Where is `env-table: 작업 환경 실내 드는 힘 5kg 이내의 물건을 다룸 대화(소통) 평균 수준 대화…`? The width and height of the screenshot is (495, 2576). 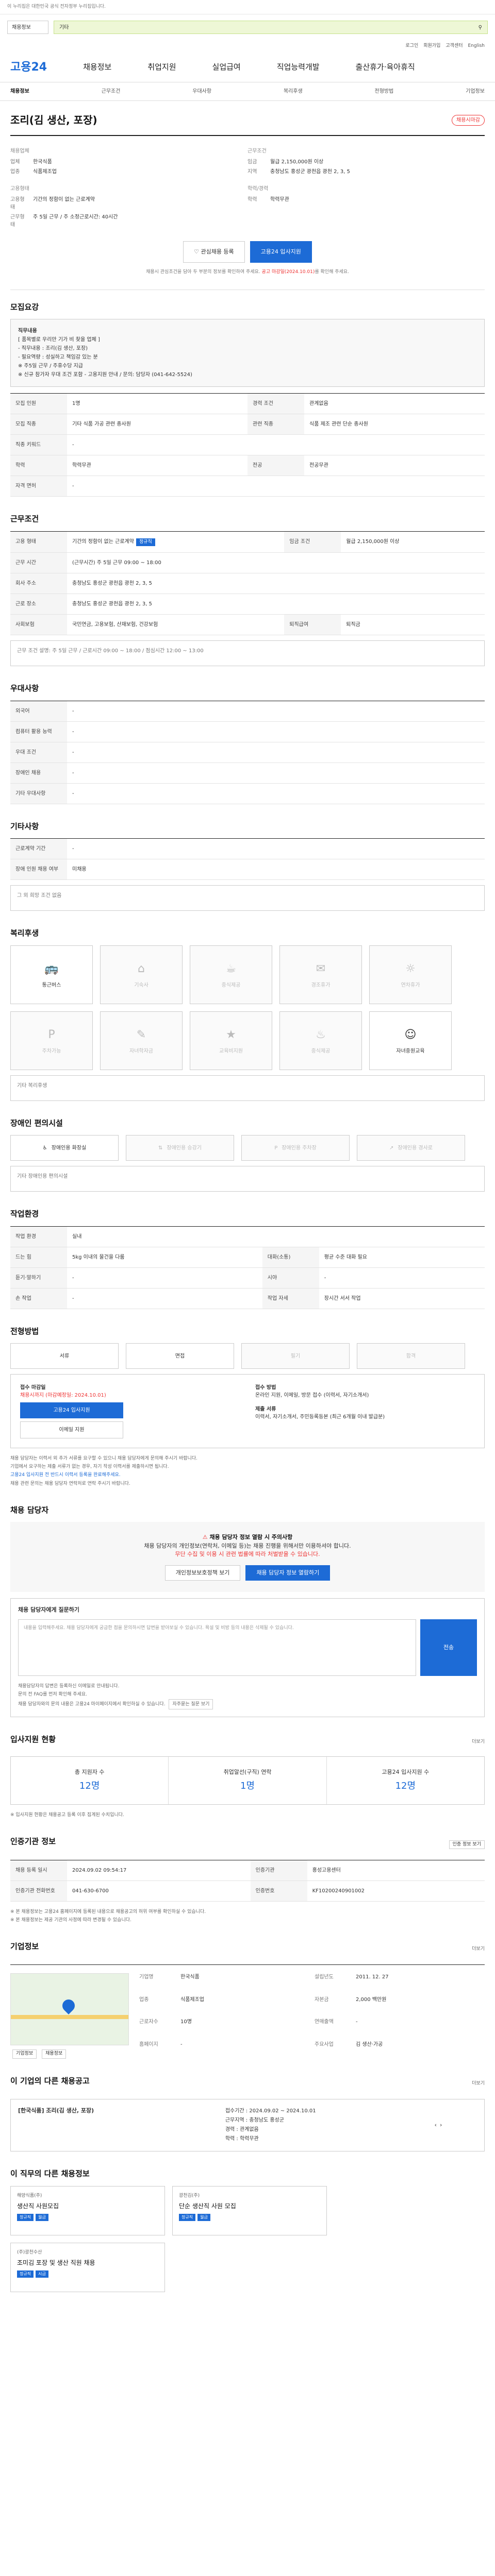 env-table: 작업 환경 실내 드는 힘 5kg 이내의 물건을 다룸 대화(소통) 평균 수준 대화… is located at coordinates (247, 1267).